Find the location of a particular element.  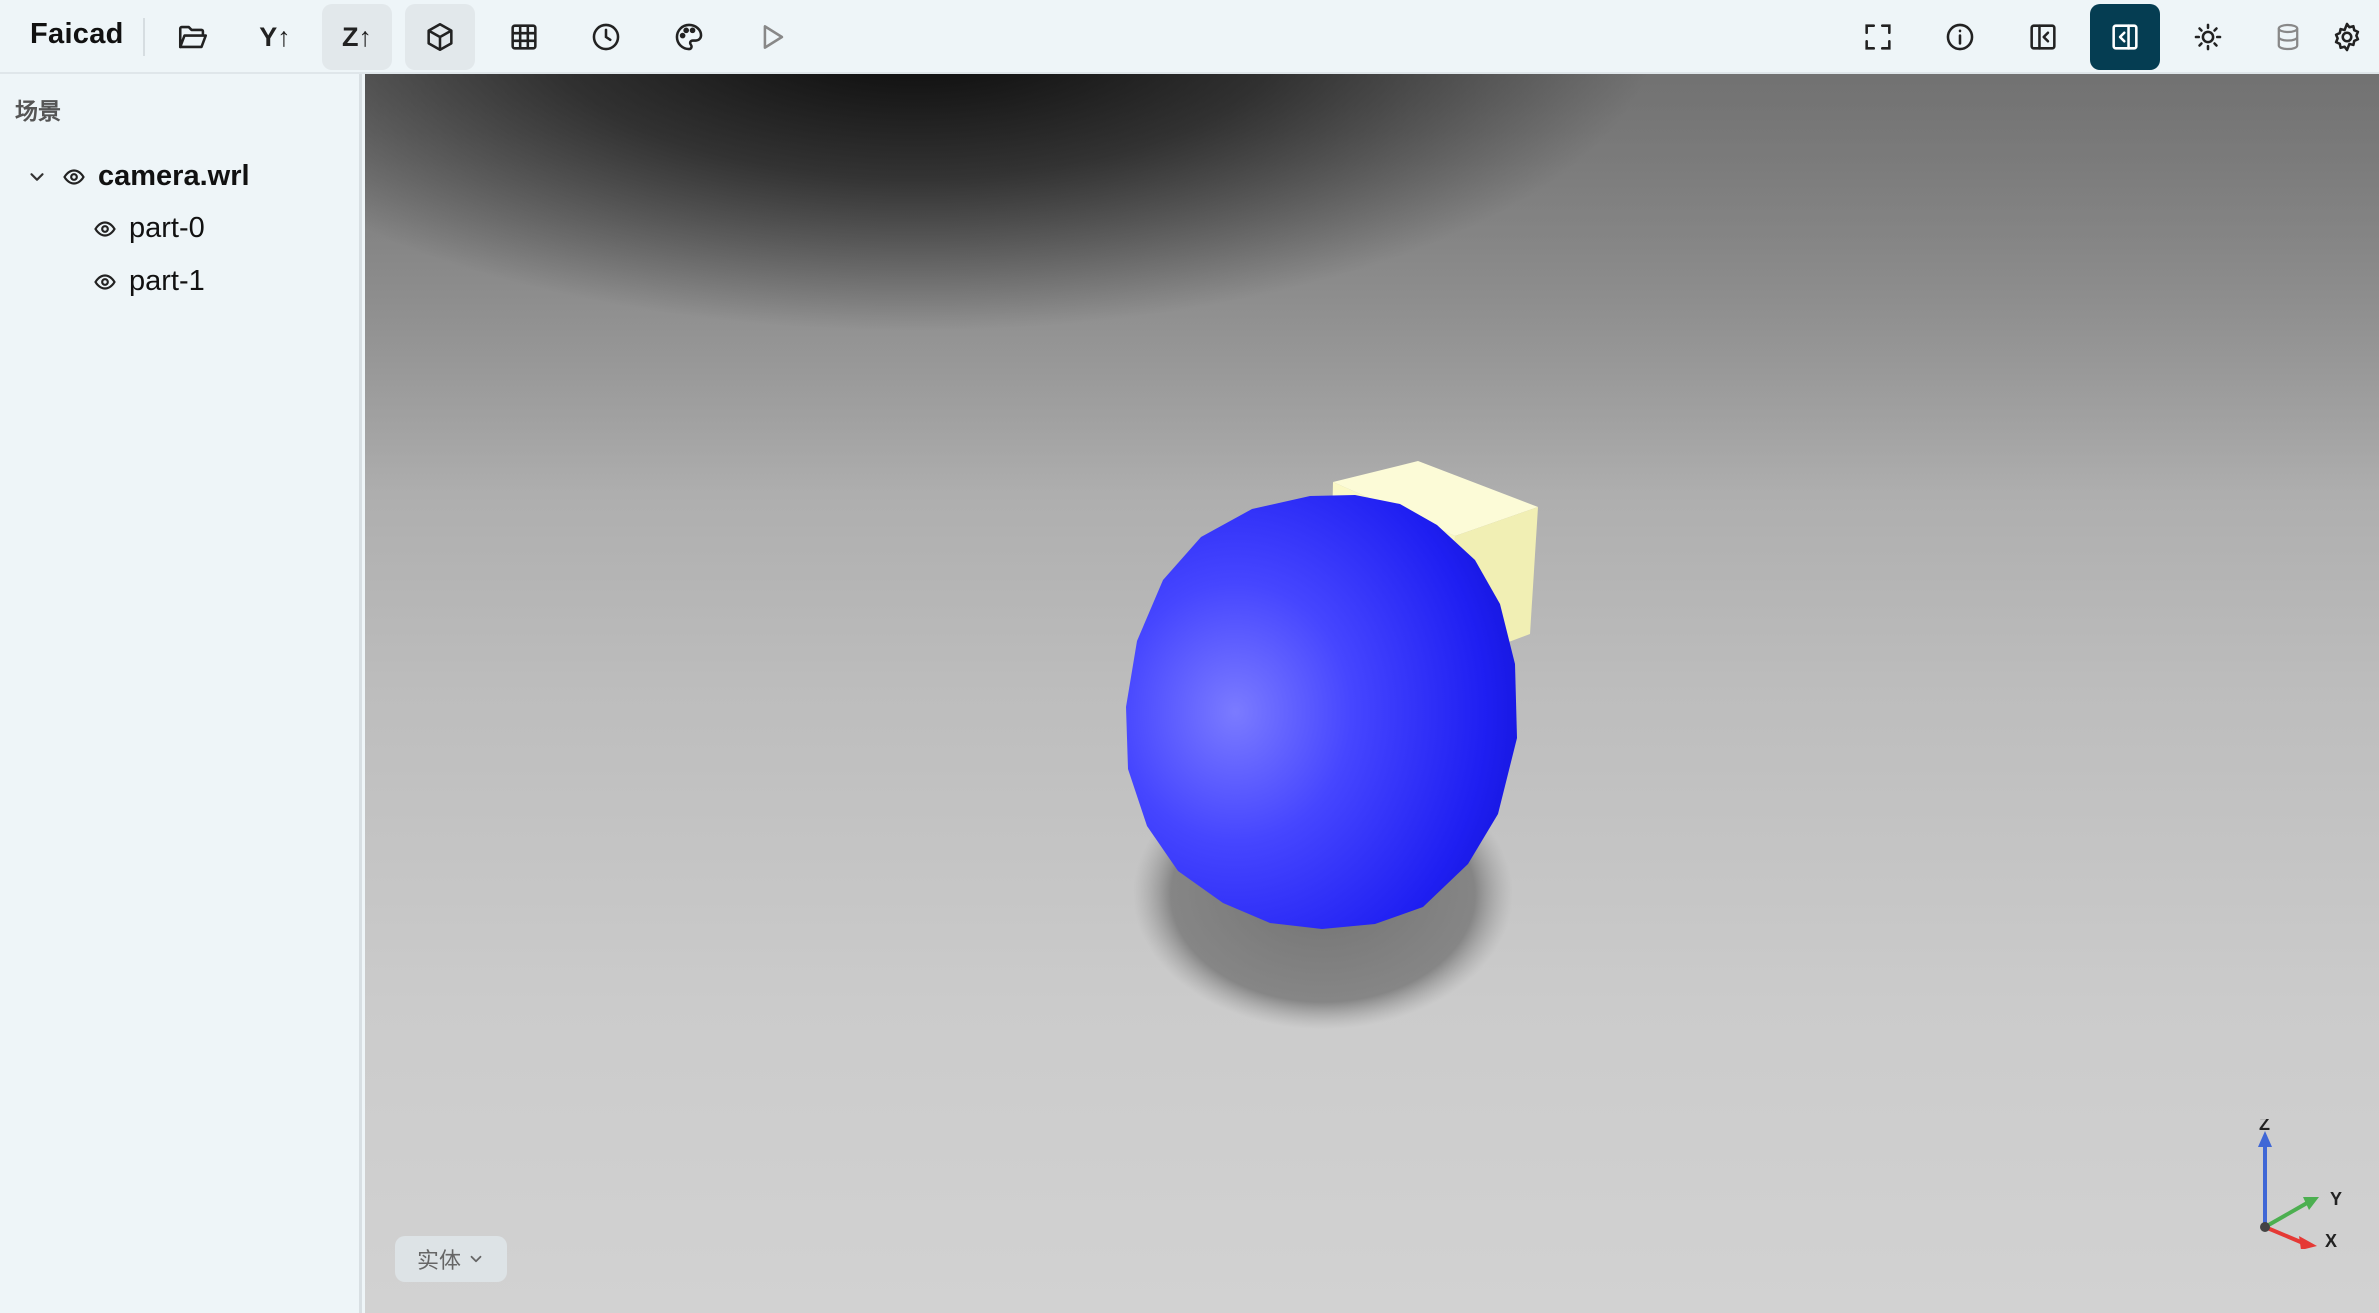

grid-icon is located at coordinates (524, 37).